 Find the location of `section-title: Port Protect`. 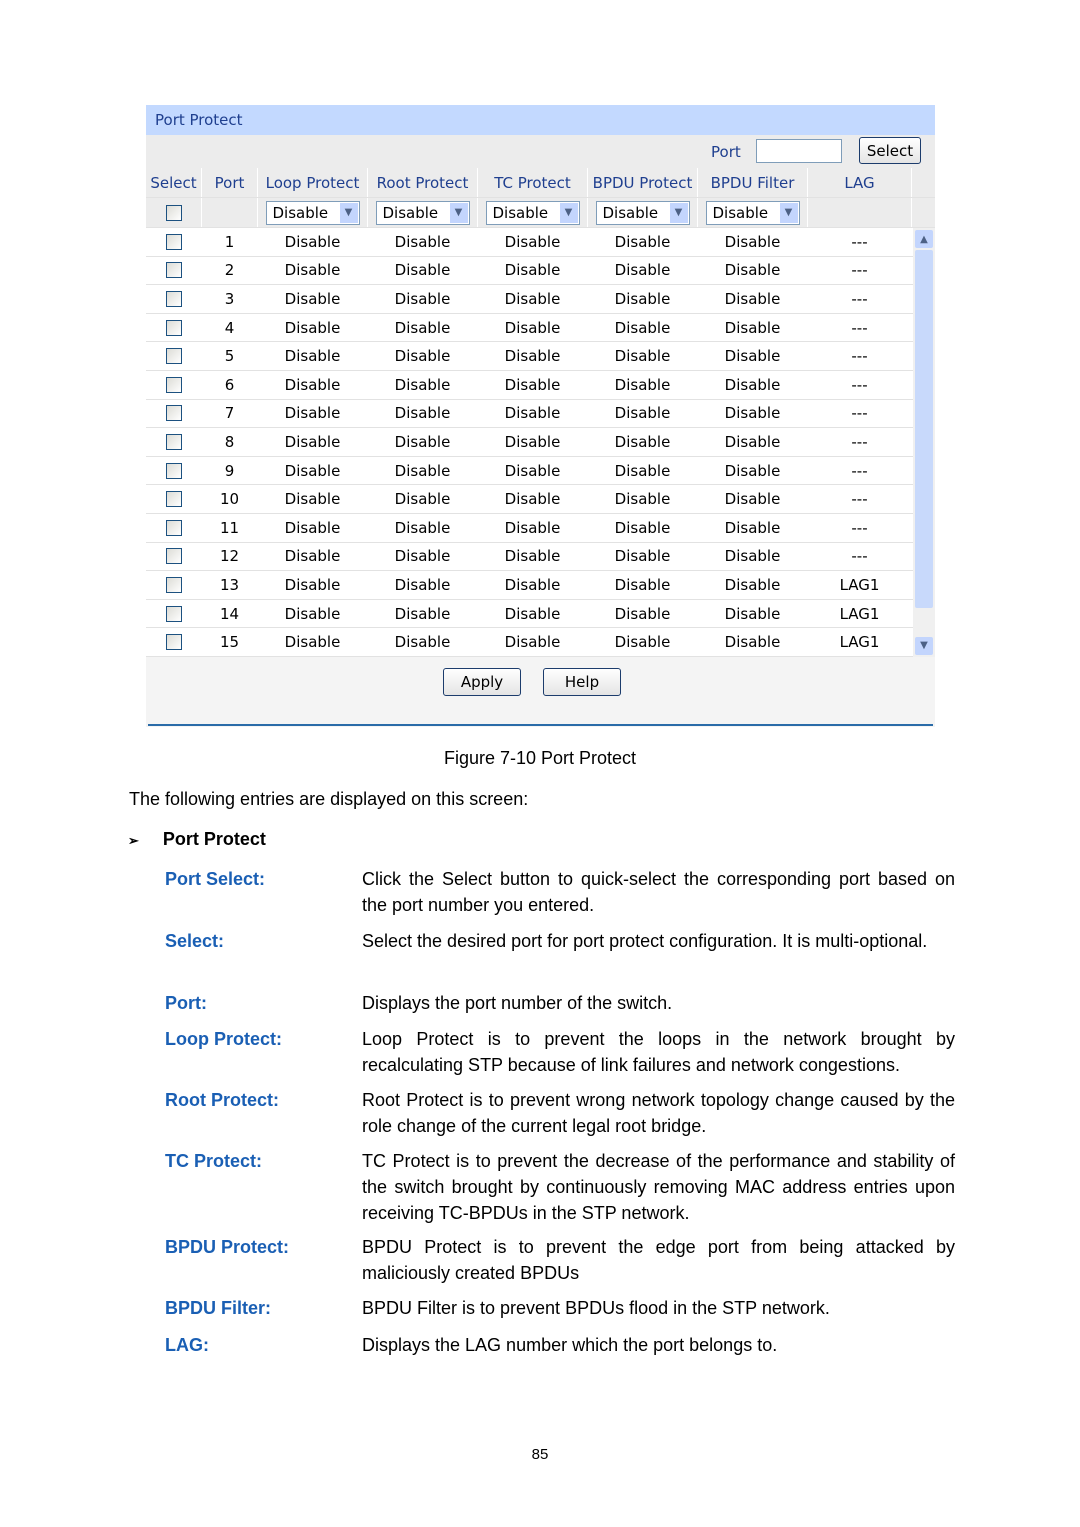

section-title: Port Protect is located at coordinates (214, 839).